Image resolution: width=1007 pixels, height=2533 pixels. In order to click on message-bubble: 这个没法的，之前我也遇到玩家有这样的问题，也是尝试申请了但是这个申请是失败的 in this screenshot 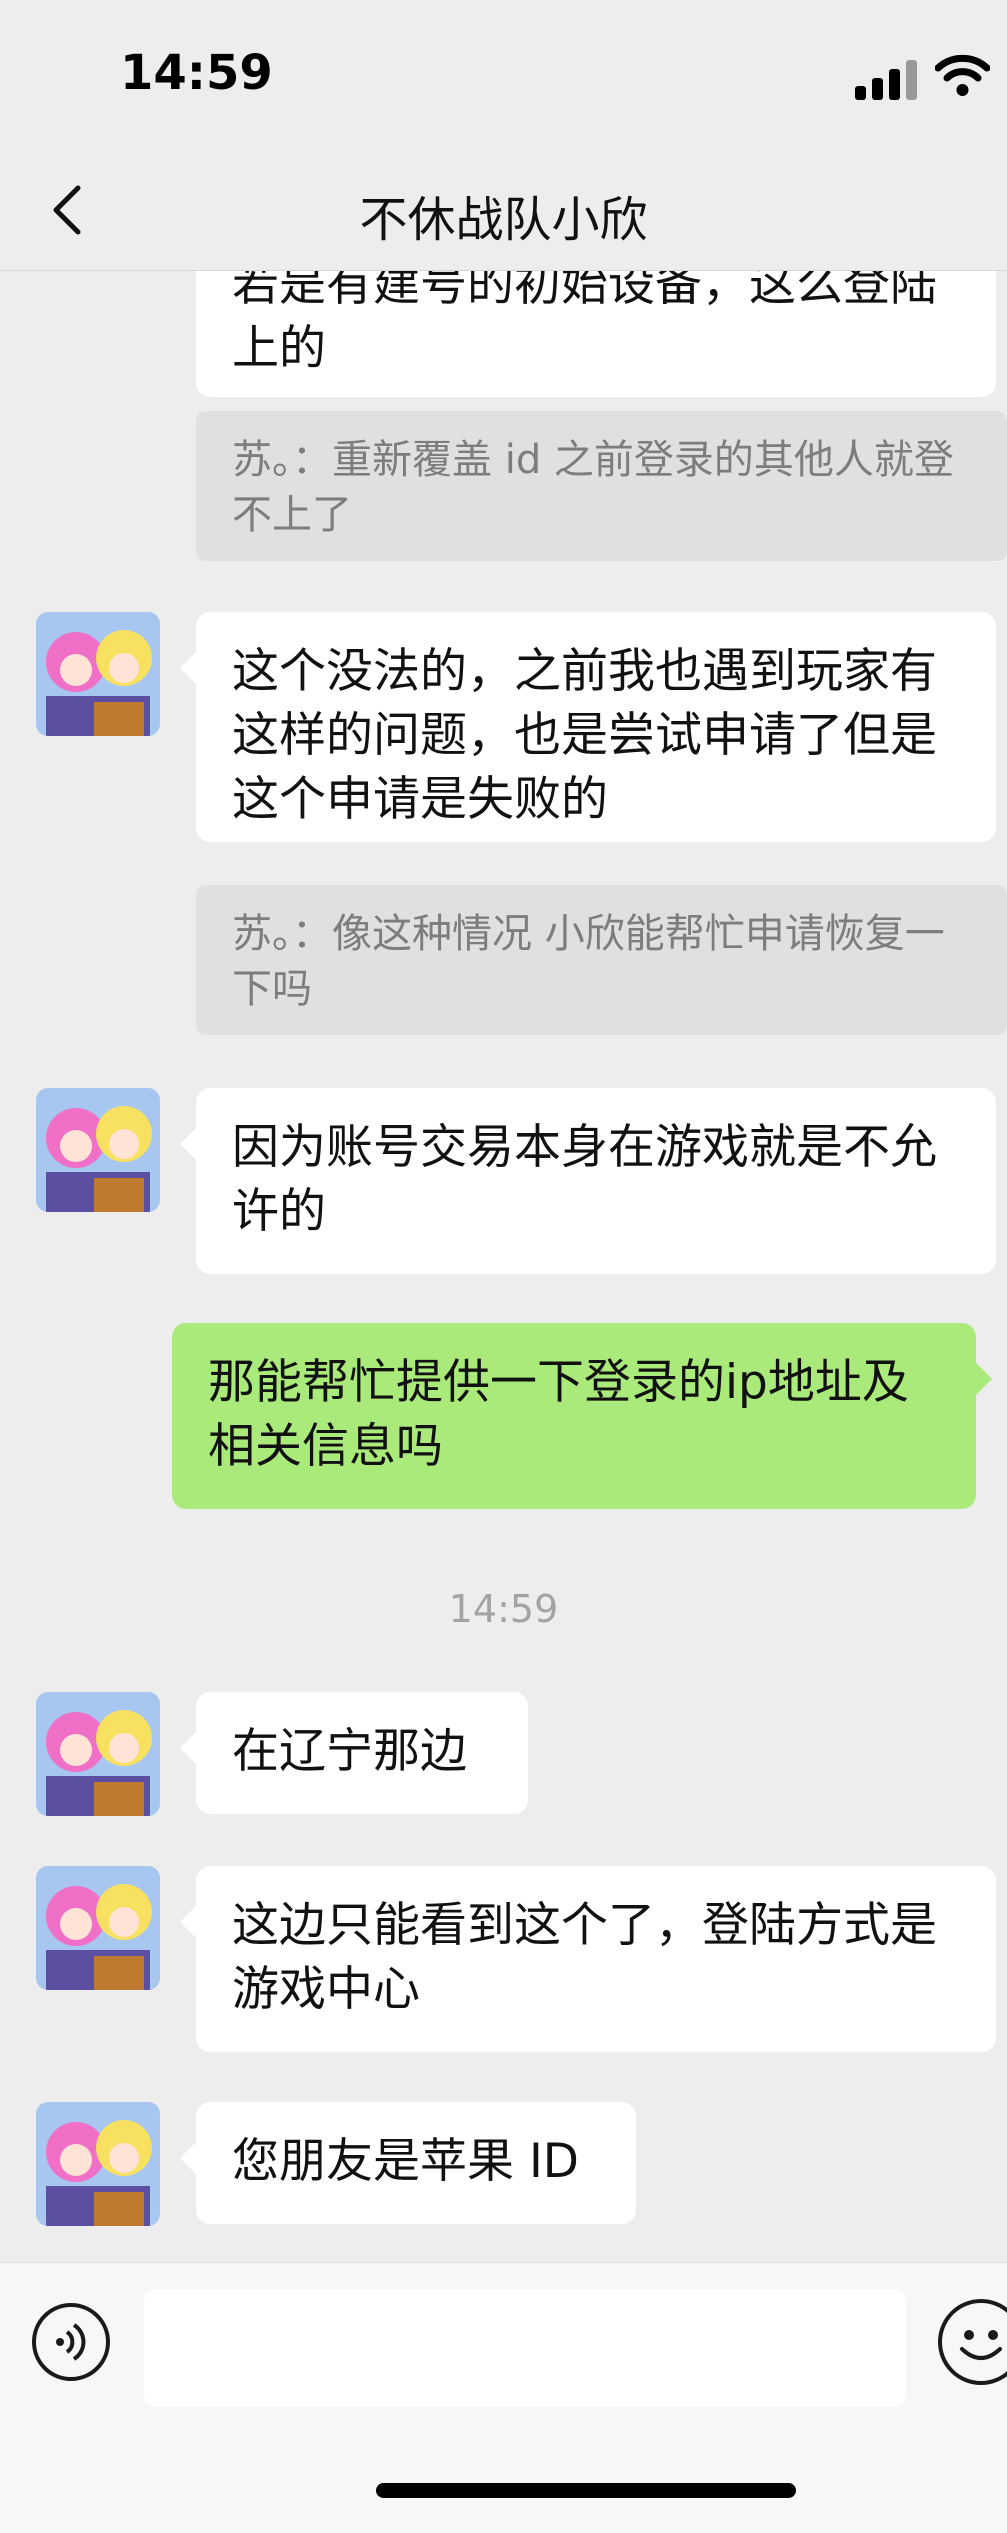, I will do `click(588, 727)`.